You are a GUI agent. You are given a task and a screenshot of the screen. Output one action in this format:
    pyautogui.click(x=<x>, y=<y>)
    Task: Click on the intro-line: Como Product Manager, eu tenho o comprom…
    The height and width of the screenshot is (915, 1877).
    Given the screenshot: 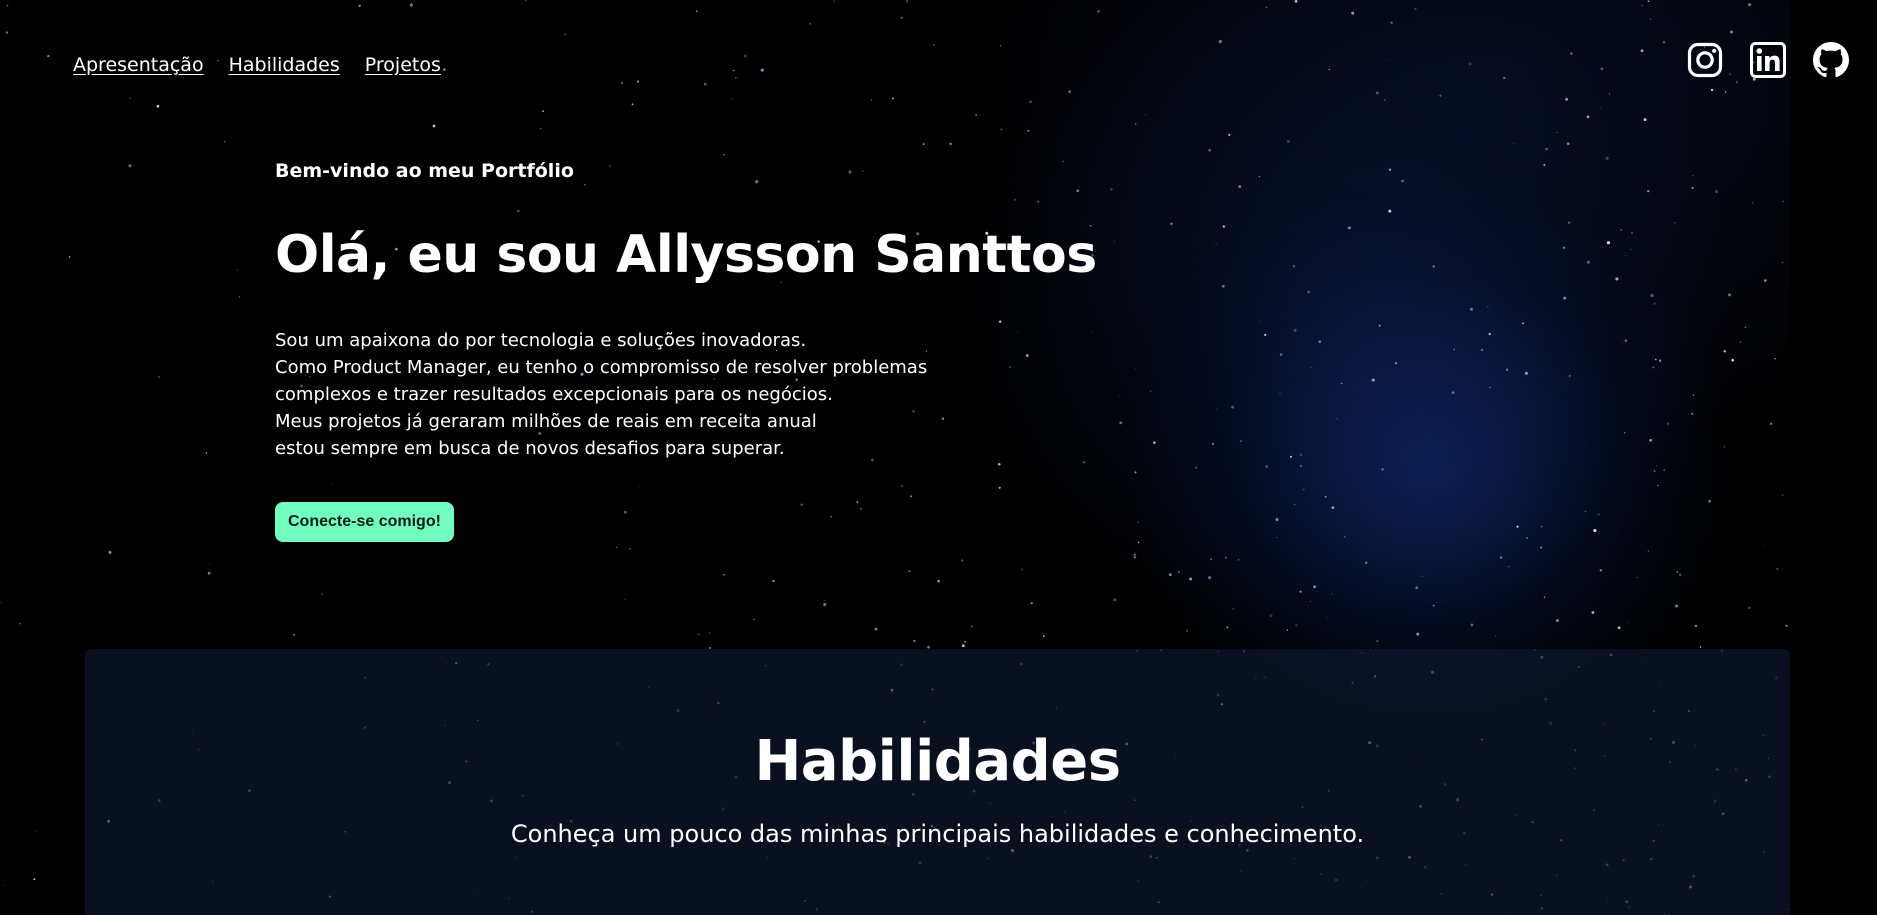 What is the action you would take?
    pyautogui.click(x=601, y=367)
    